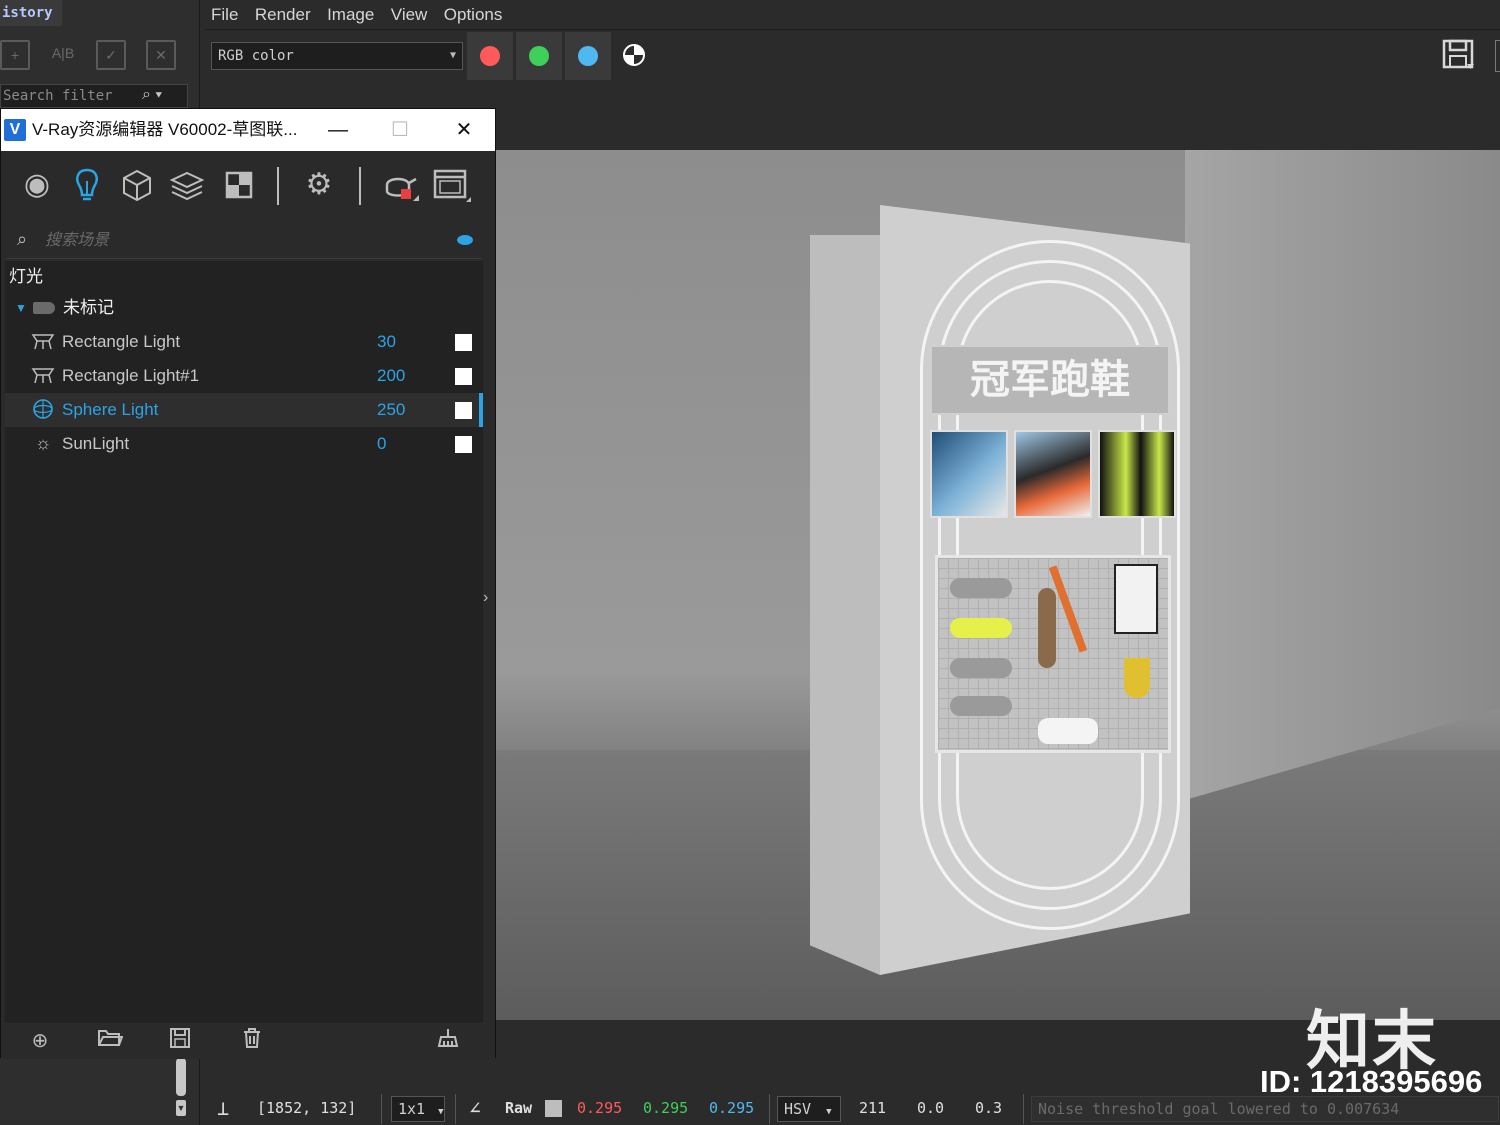  I want to click on light-name: SunLight, so click(96, 443).